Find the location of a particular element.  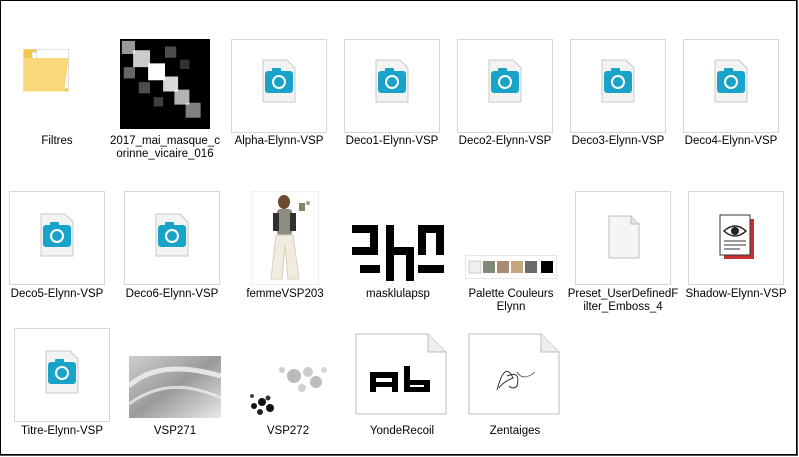

file-label: masklulapsp is located at coordinates (398, 294).